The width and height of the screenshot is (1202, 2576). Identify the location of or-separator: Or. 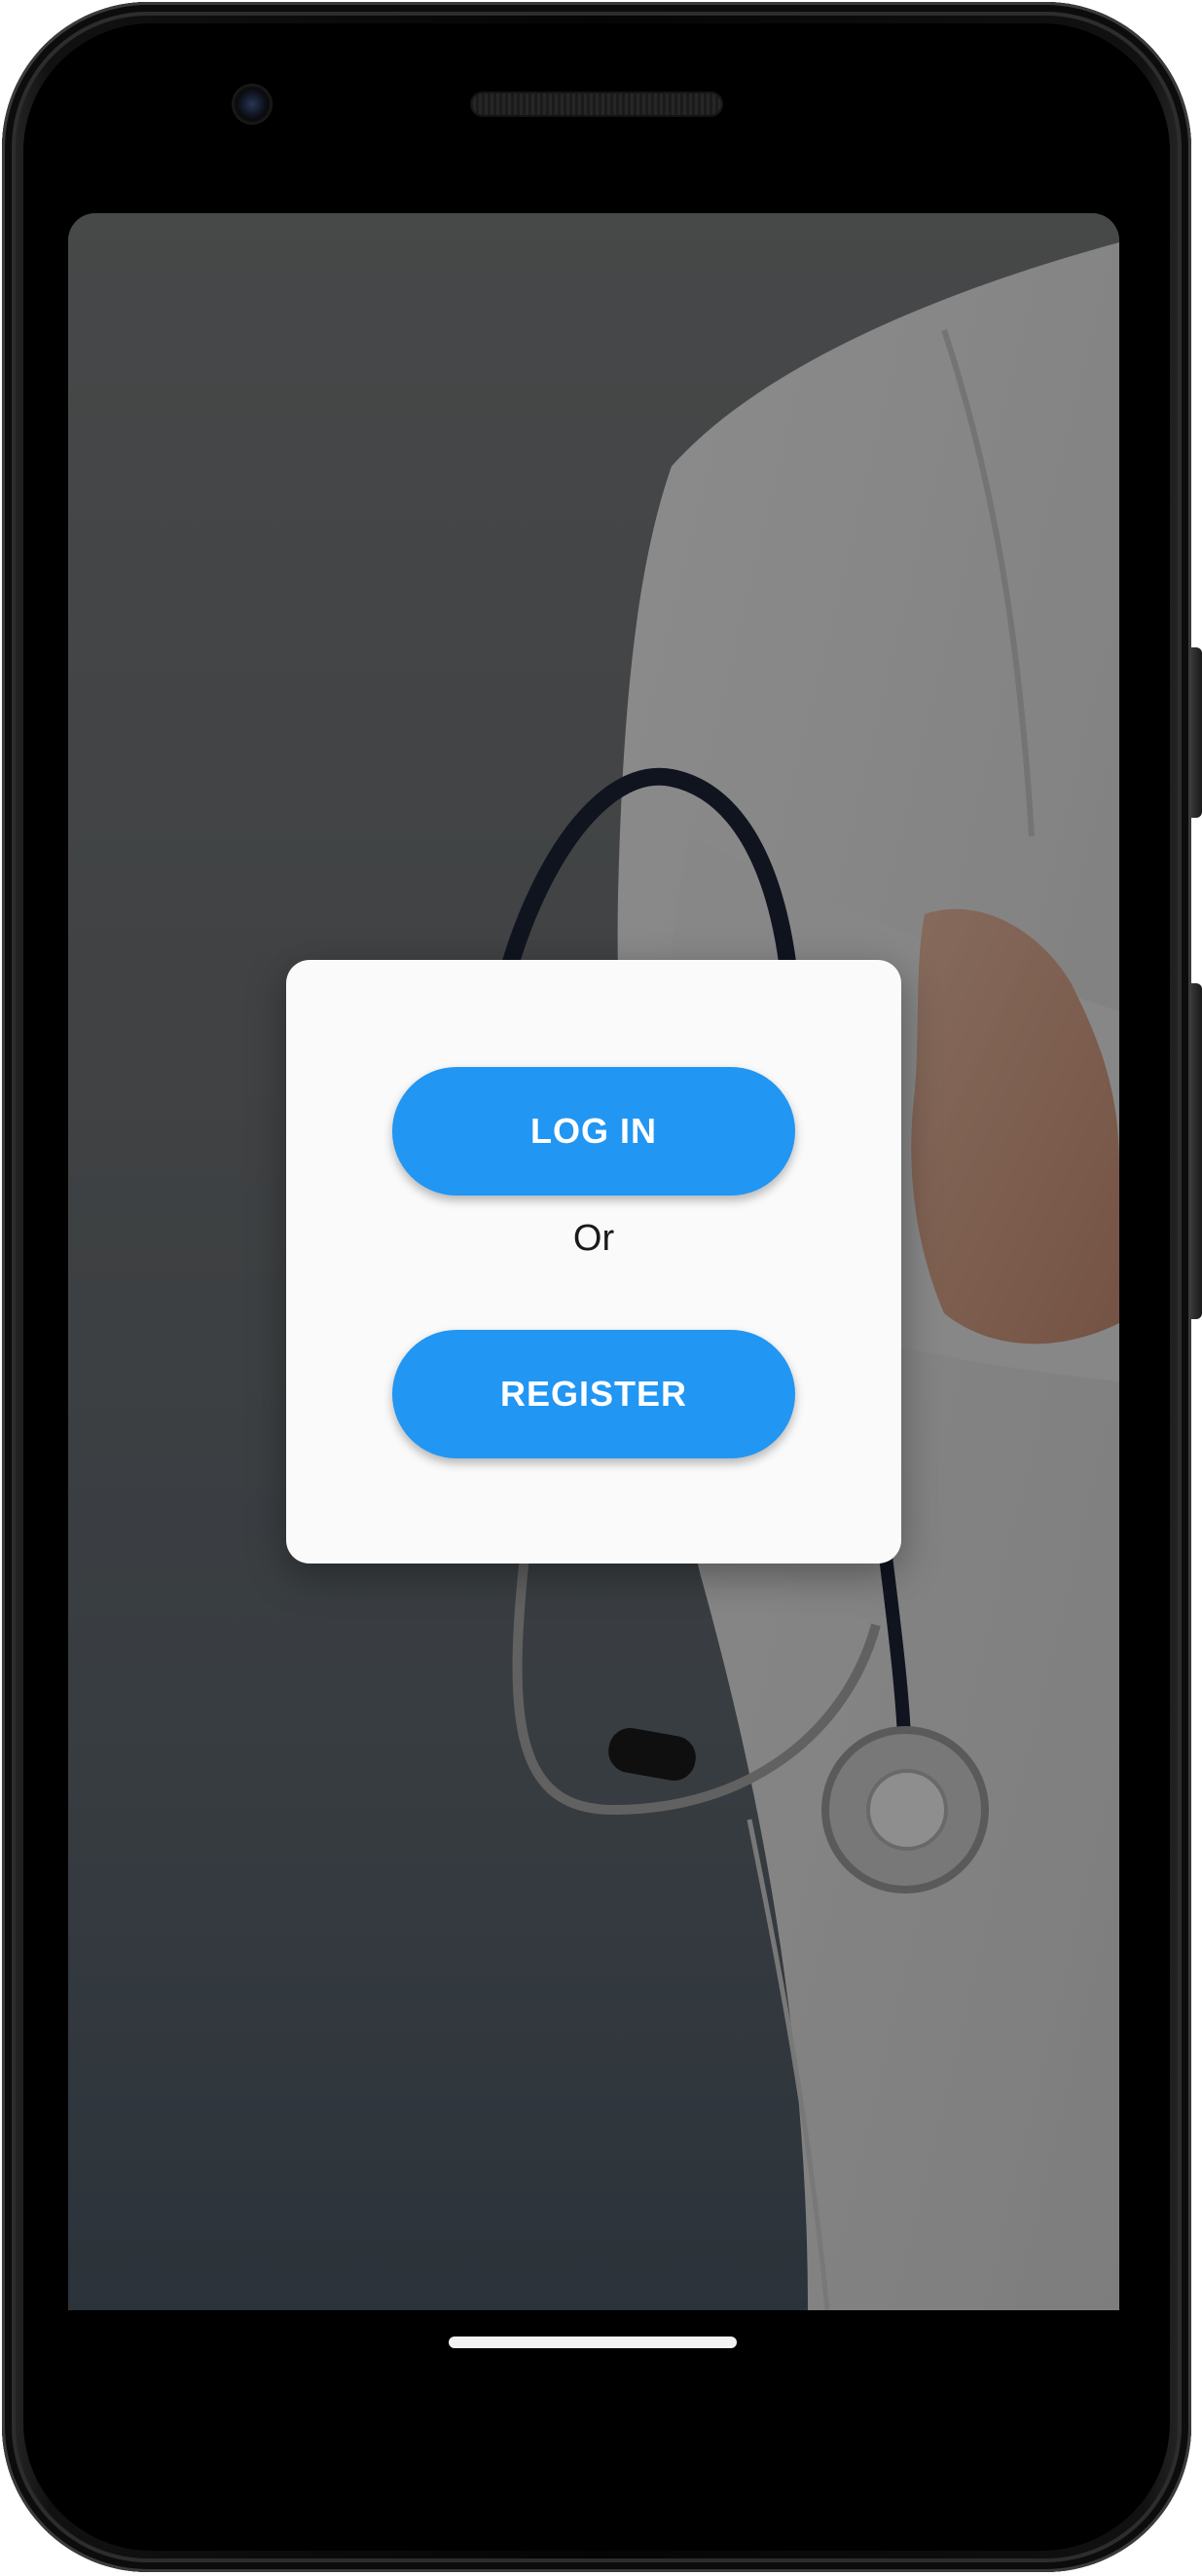
(593, 1238).